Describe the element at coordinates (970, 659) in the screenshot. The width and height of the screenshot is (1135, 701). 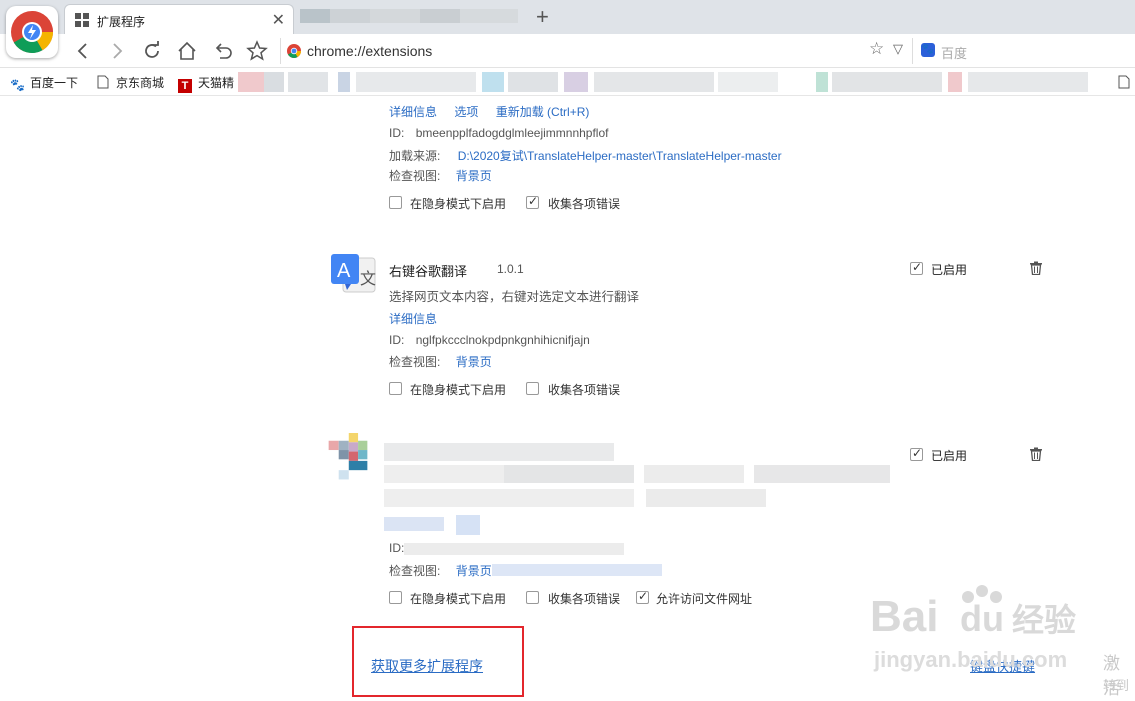
I see `svg-text: jingyan.baidu.com` at that location.